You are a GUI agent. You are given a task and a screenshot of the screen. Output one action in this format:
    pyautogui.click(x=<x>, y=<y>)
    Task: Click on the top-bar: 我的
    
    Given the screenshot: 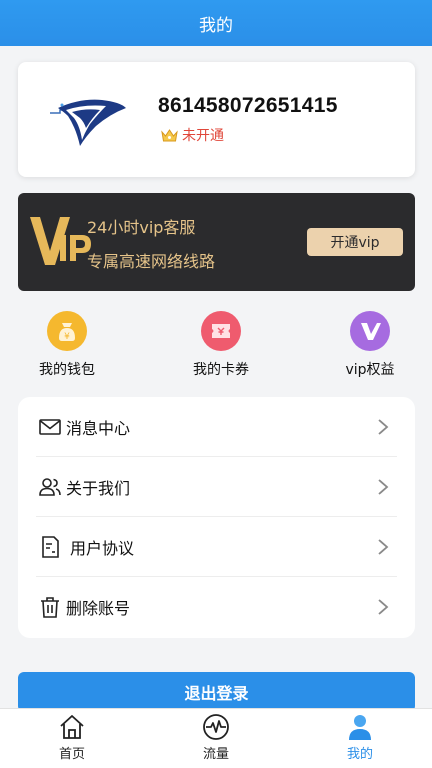 What is the action you would take?
    pyautogui.click(x=216, y=23)
    